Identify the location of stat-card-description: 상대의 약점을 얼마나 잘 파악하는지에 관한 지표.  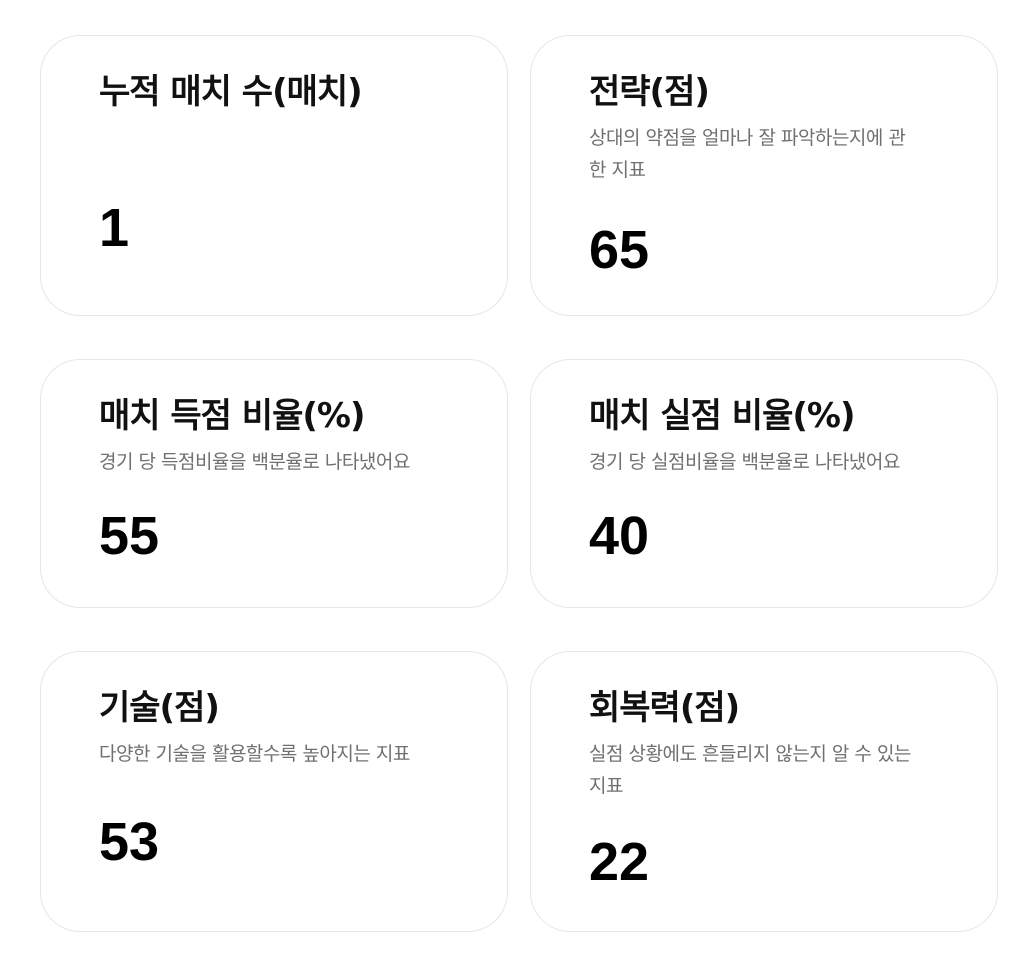
(747, 154).